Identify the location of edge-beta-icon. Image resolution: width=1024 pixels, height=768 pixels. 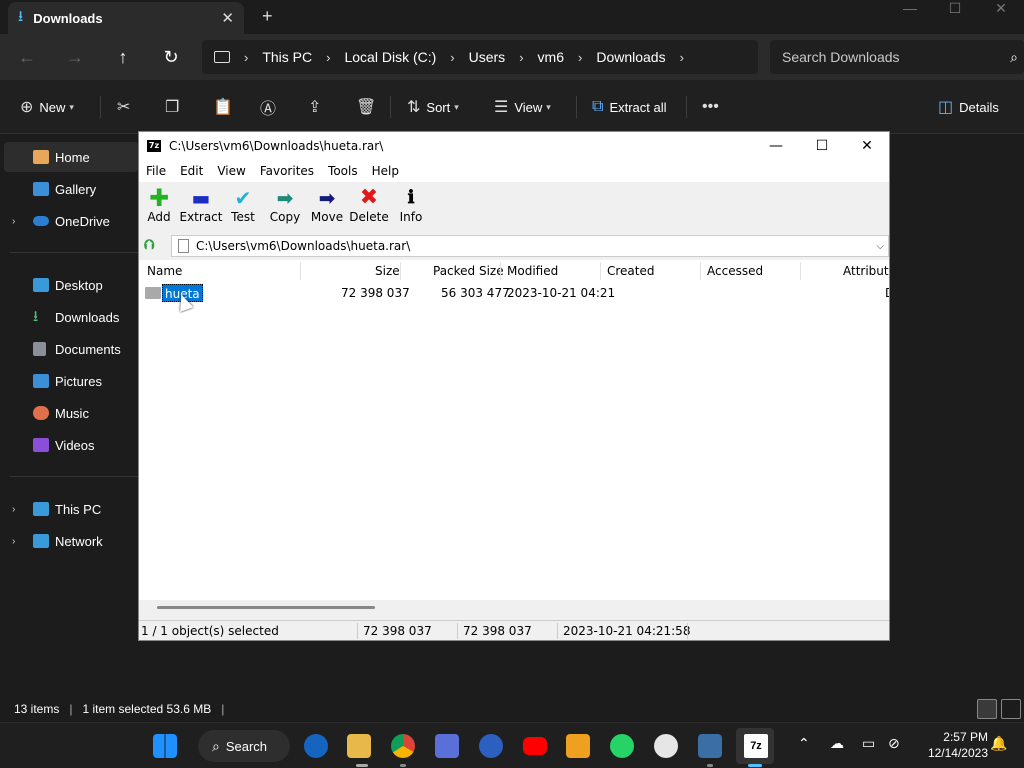
(316, 746).